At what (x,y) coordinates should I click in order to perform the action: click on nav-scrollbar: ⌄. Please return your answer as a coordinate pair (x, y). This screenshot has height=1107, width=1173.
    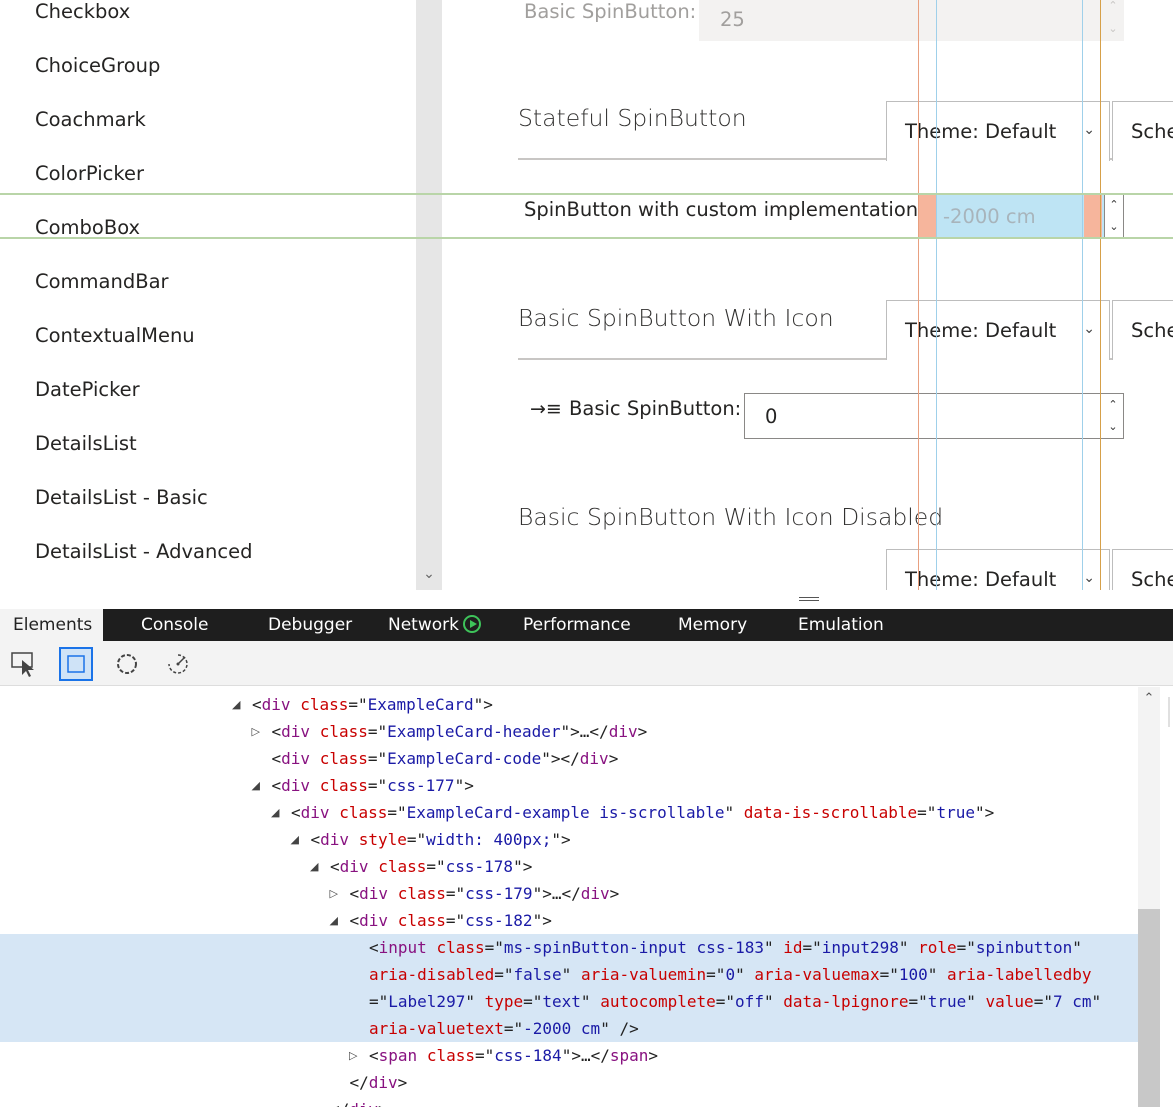
    Looking at the image, I should click on (429, 295).